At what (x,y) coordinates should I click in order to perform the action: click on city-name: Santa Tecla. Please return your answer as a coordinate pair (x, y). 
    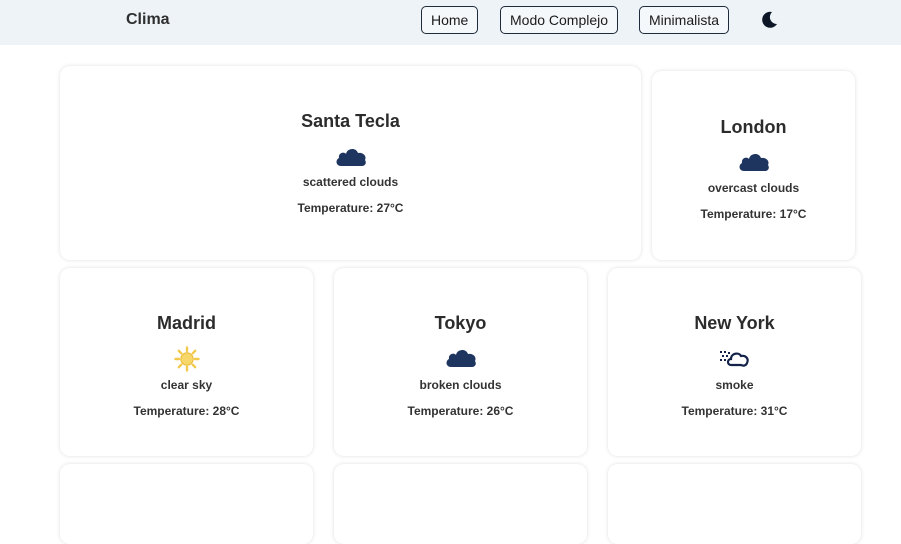
    Looking at the image, I should click on (350, 121).